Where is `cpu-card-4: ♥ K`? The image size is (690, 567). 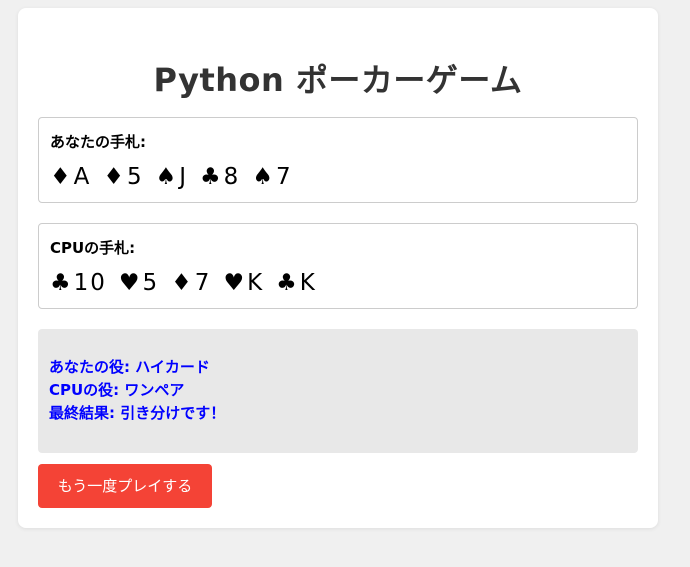
cpu-card-4: ♥ K is located at coordinates (243, 283).